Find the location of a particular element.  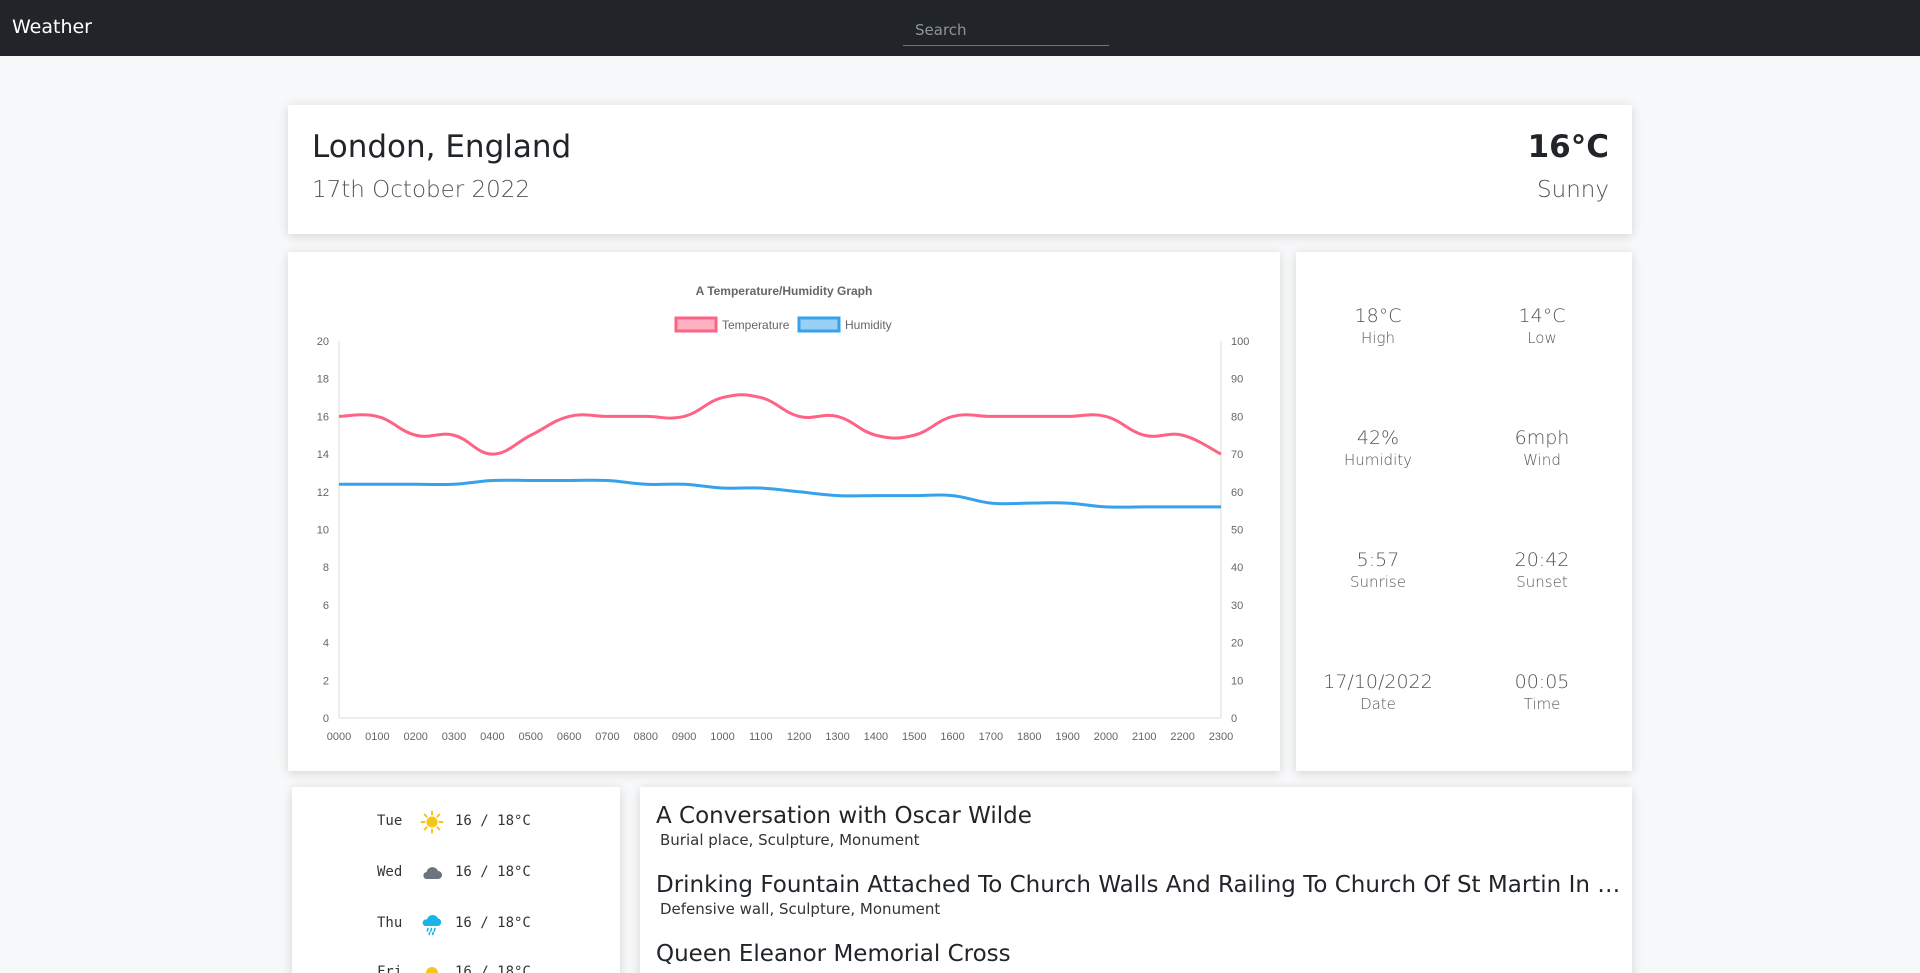

y-right-tick-label: 50 is located at coordinates (1237, 531).